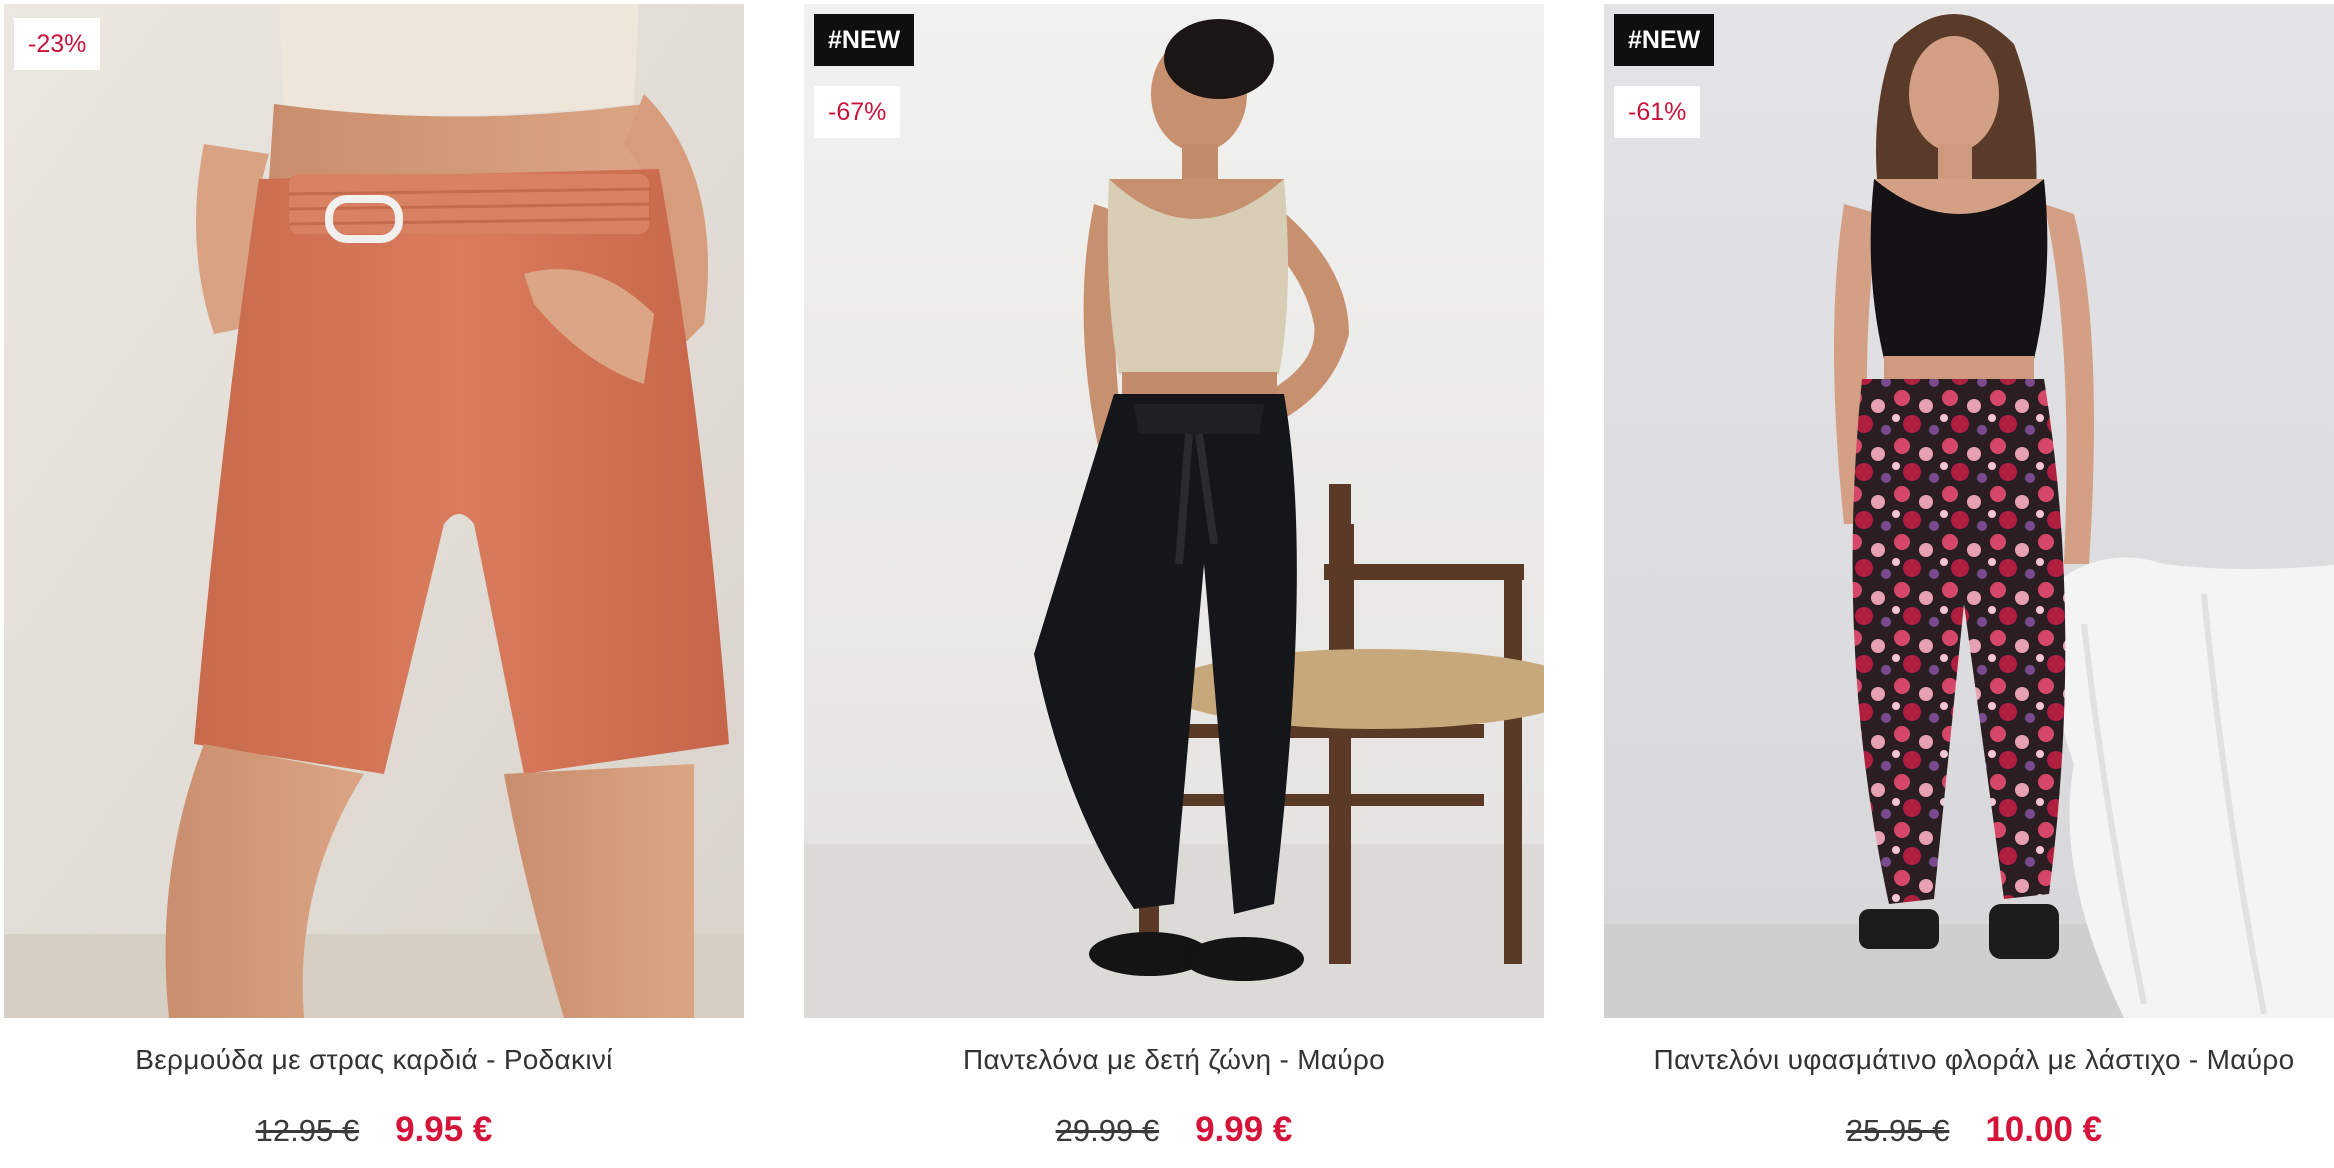  What do you see at coordinates (307, 1130) in the screenshot?
I see `old-price: 12.95 €` at bounding box center [307, 1130].